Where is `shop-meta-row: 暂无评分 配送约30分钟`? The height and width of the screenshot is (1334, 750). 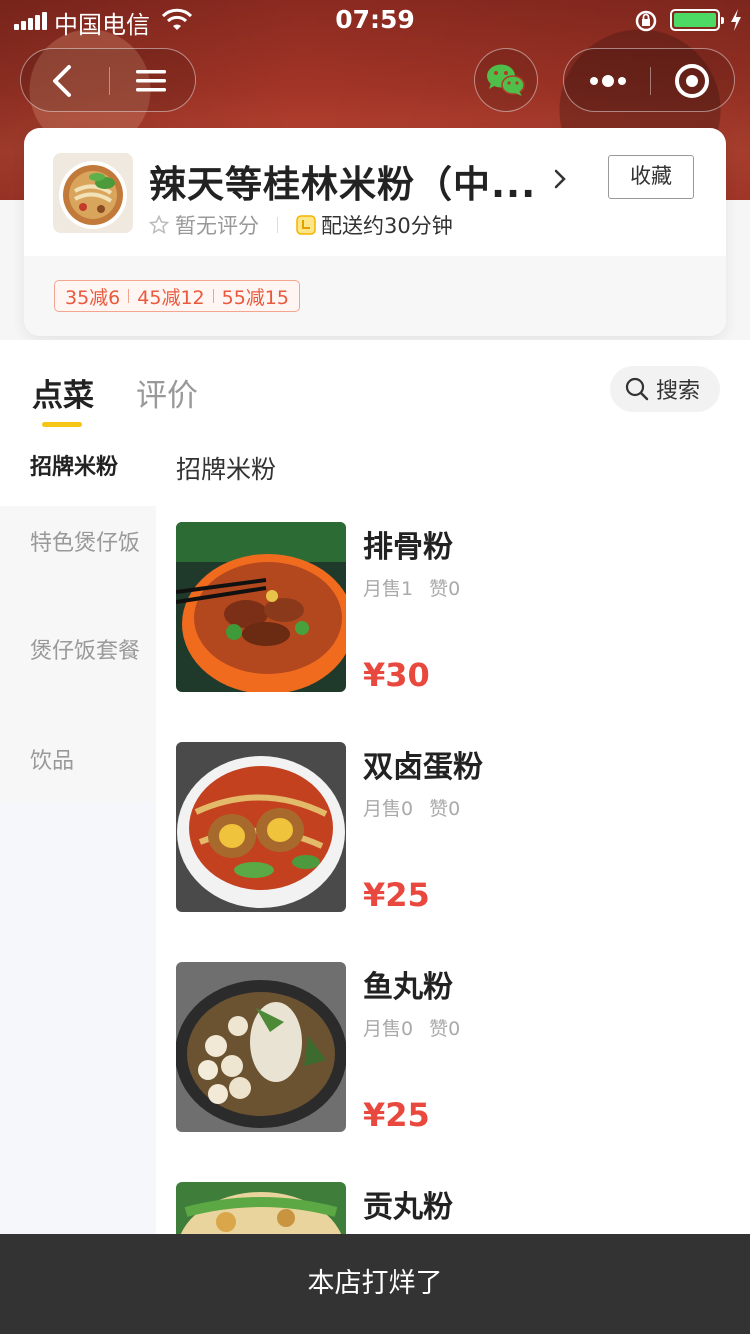 shop-meta-row: 暂无评分 配送约30分钟 is located at coordinates (301, 225).